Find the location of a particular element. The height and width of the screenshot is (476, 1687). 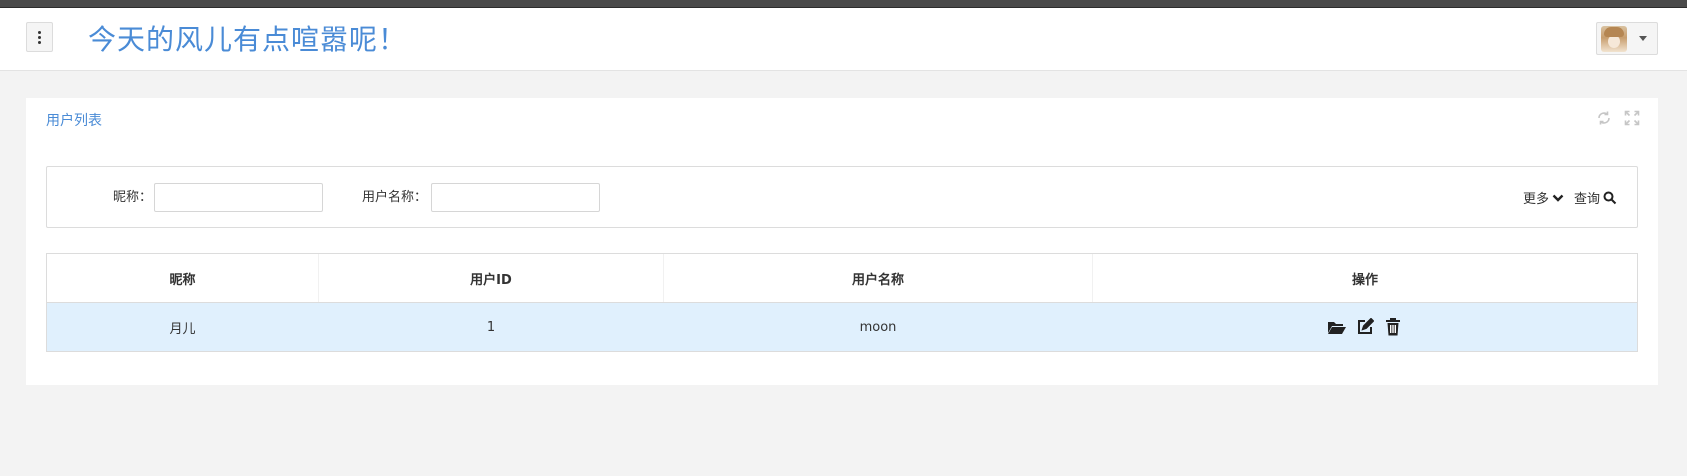

query-button: 查询 is located at coordinates (1595, 197).